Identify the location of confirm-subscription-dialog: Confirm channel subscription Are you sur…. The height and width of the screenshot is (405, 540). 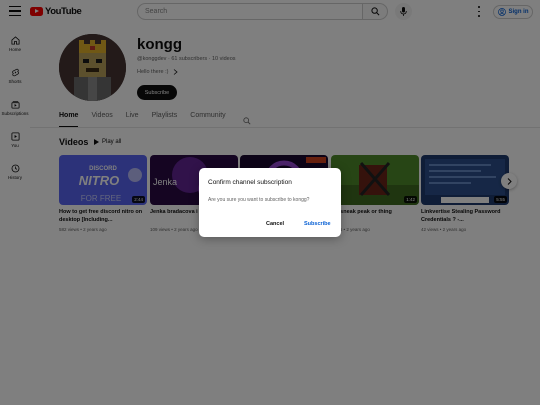
(270, 202).